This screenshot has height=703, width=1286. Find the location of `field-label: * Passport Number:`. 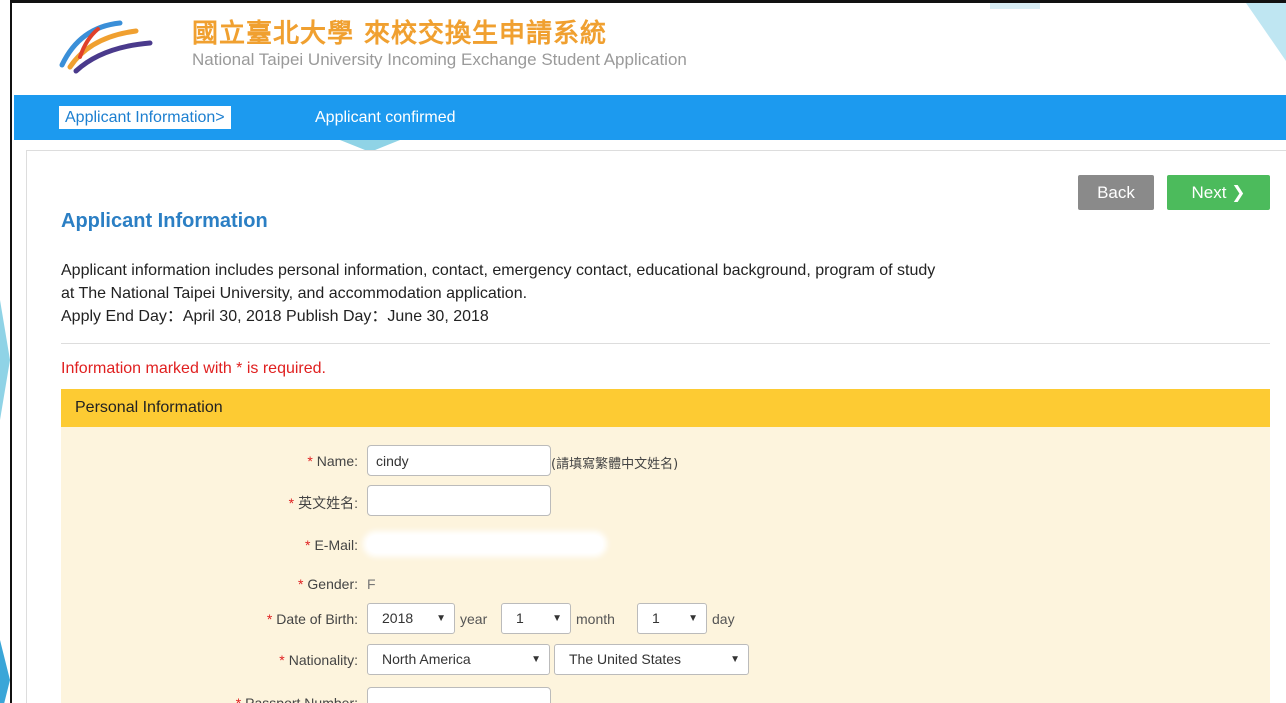

field-label: * Passport Number: is located at coordinates (296, 699).